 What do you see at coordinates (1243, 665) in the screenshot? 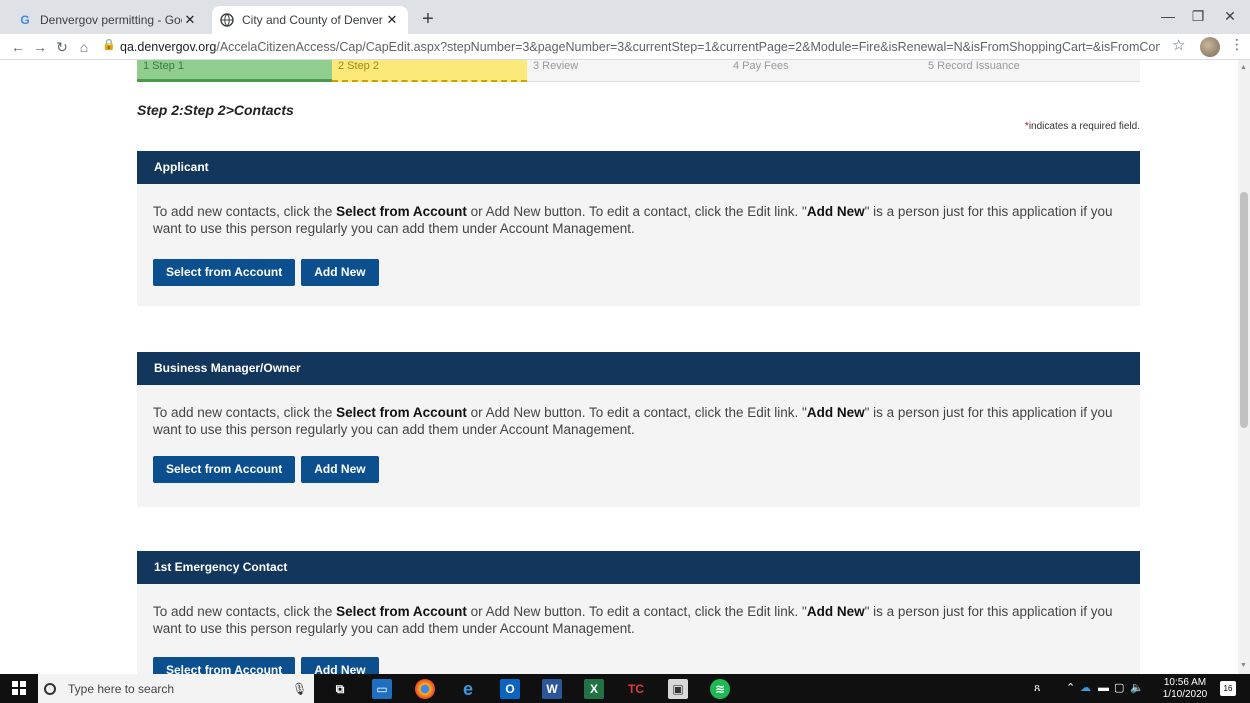
I see `scroll-down-icon: ▼` at bounding box center [1243, 665].